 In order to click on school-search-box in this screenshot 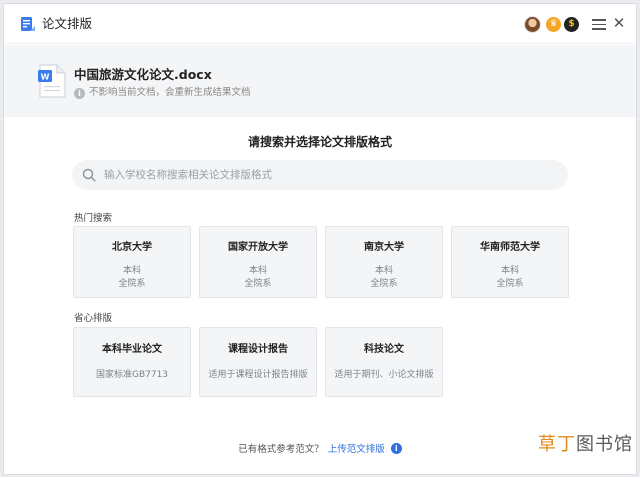, I will do `click(320, 175)`.